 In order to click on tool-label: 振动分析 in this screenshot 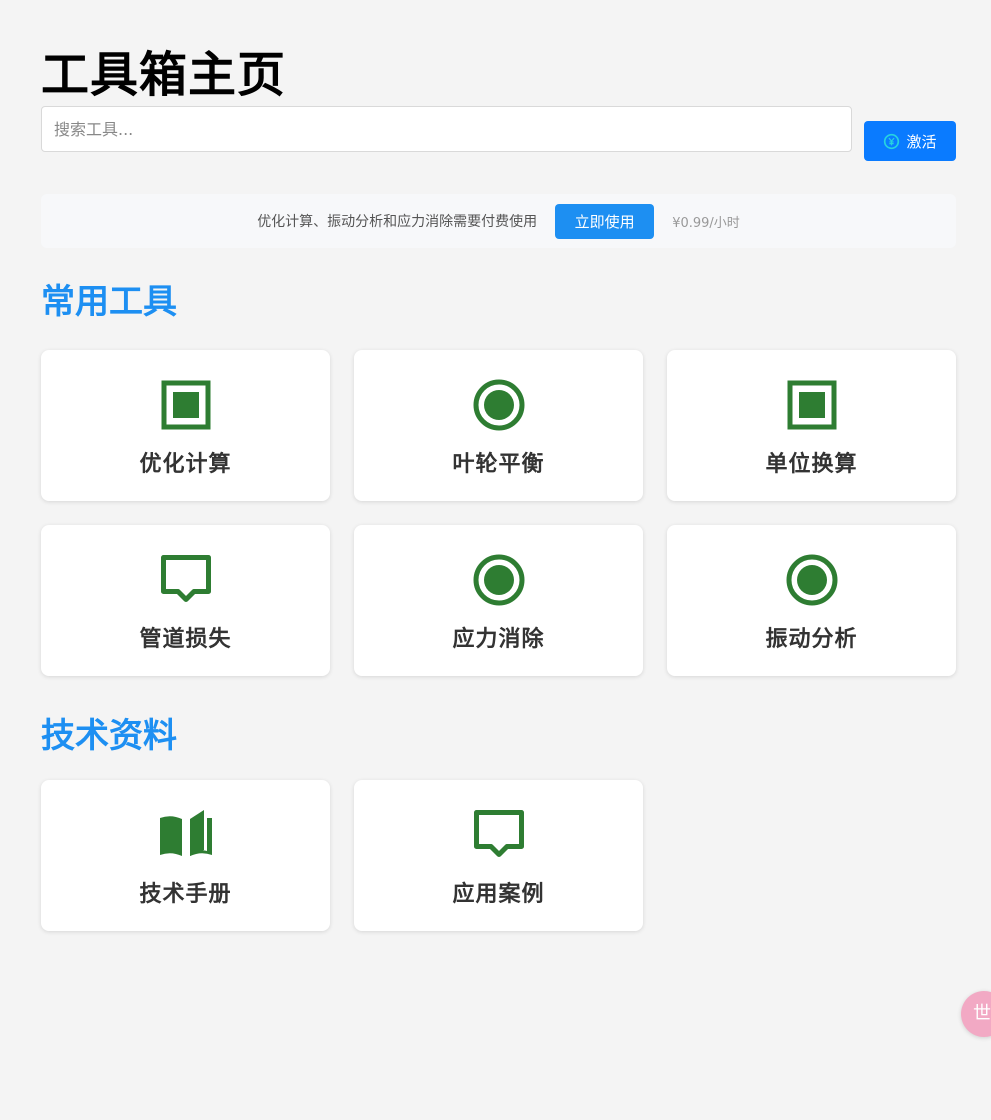, I will do `click(811, 639)`.